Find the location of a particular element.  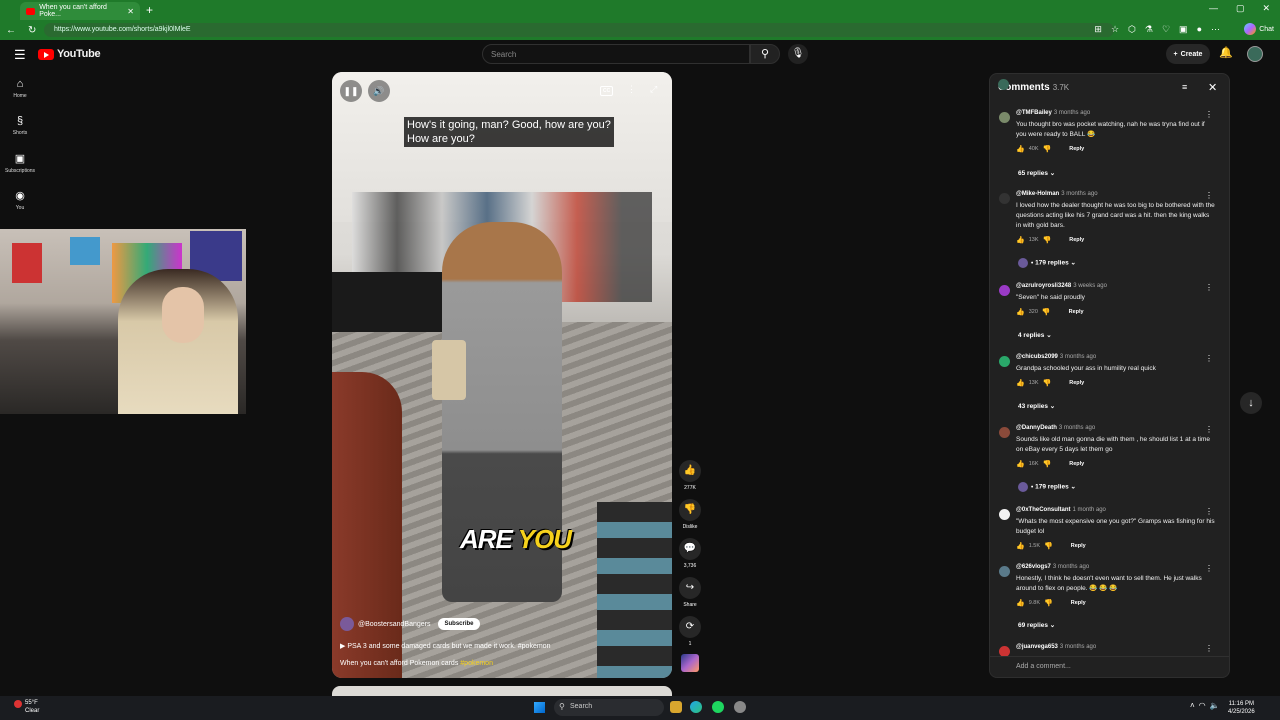

spotify-icon is located at coordinates (718, 707).